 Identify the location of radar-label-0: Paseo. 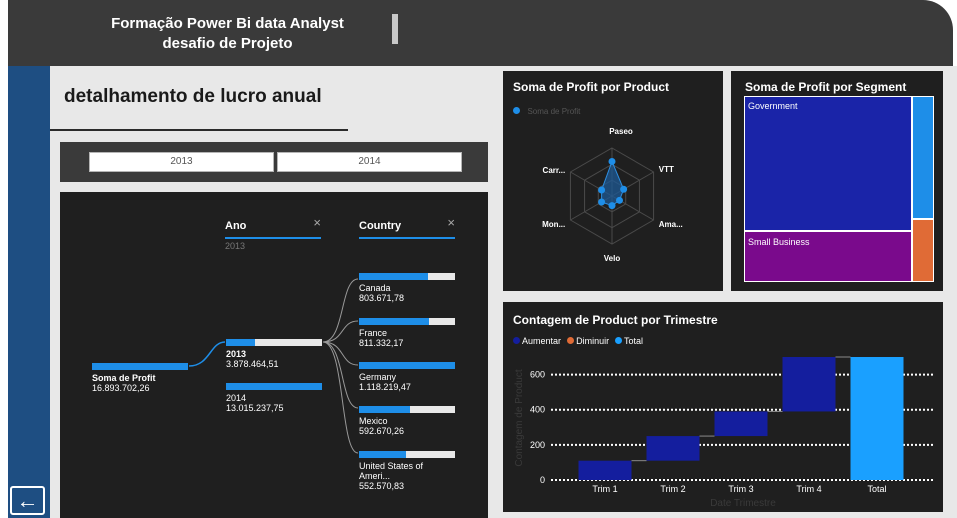
(621, 131).